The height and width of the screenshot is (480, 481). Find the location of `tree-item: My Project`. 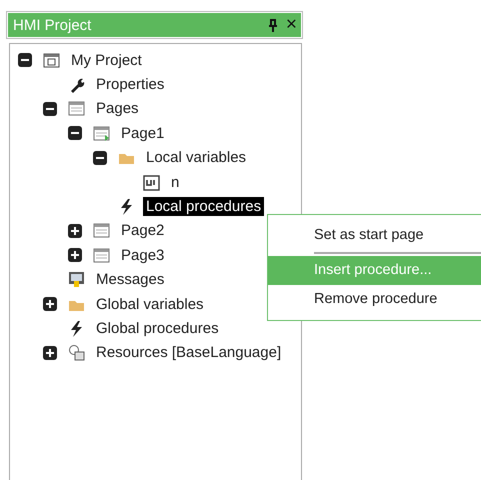

tree-item: My Project is located at coordinates (106, 60).